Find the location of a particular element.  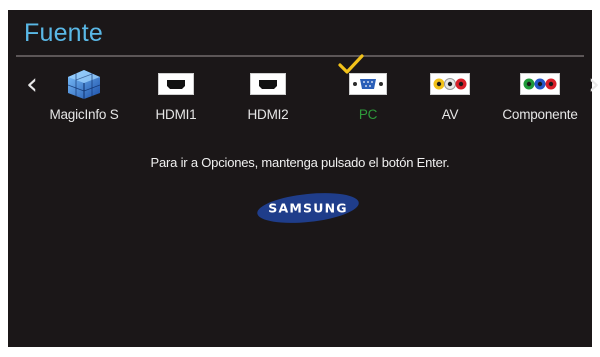

source-label: Componente is located at coordinates (540, 114).